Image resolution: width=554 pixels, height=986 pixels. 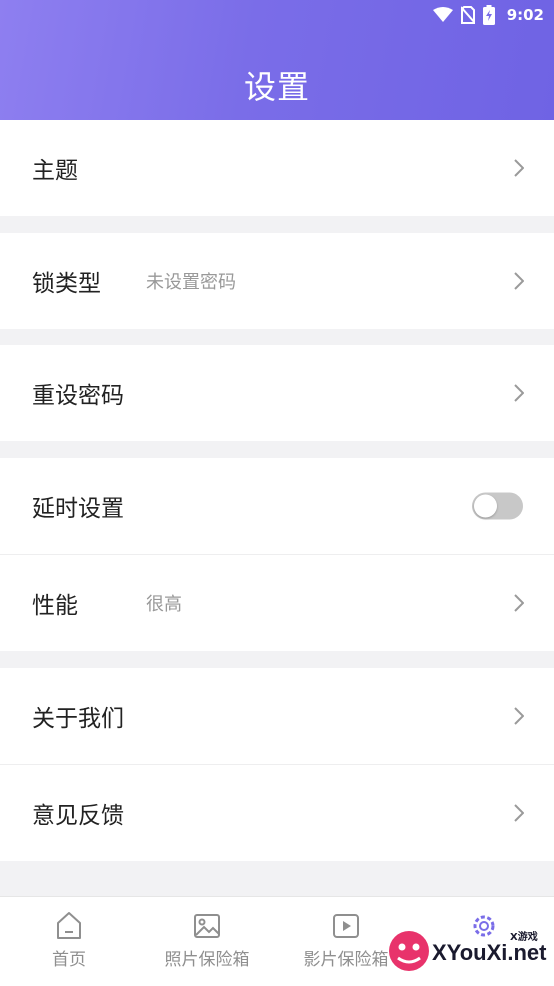 I want to click on row-label: 关于我们, so click(x=78, y=719).